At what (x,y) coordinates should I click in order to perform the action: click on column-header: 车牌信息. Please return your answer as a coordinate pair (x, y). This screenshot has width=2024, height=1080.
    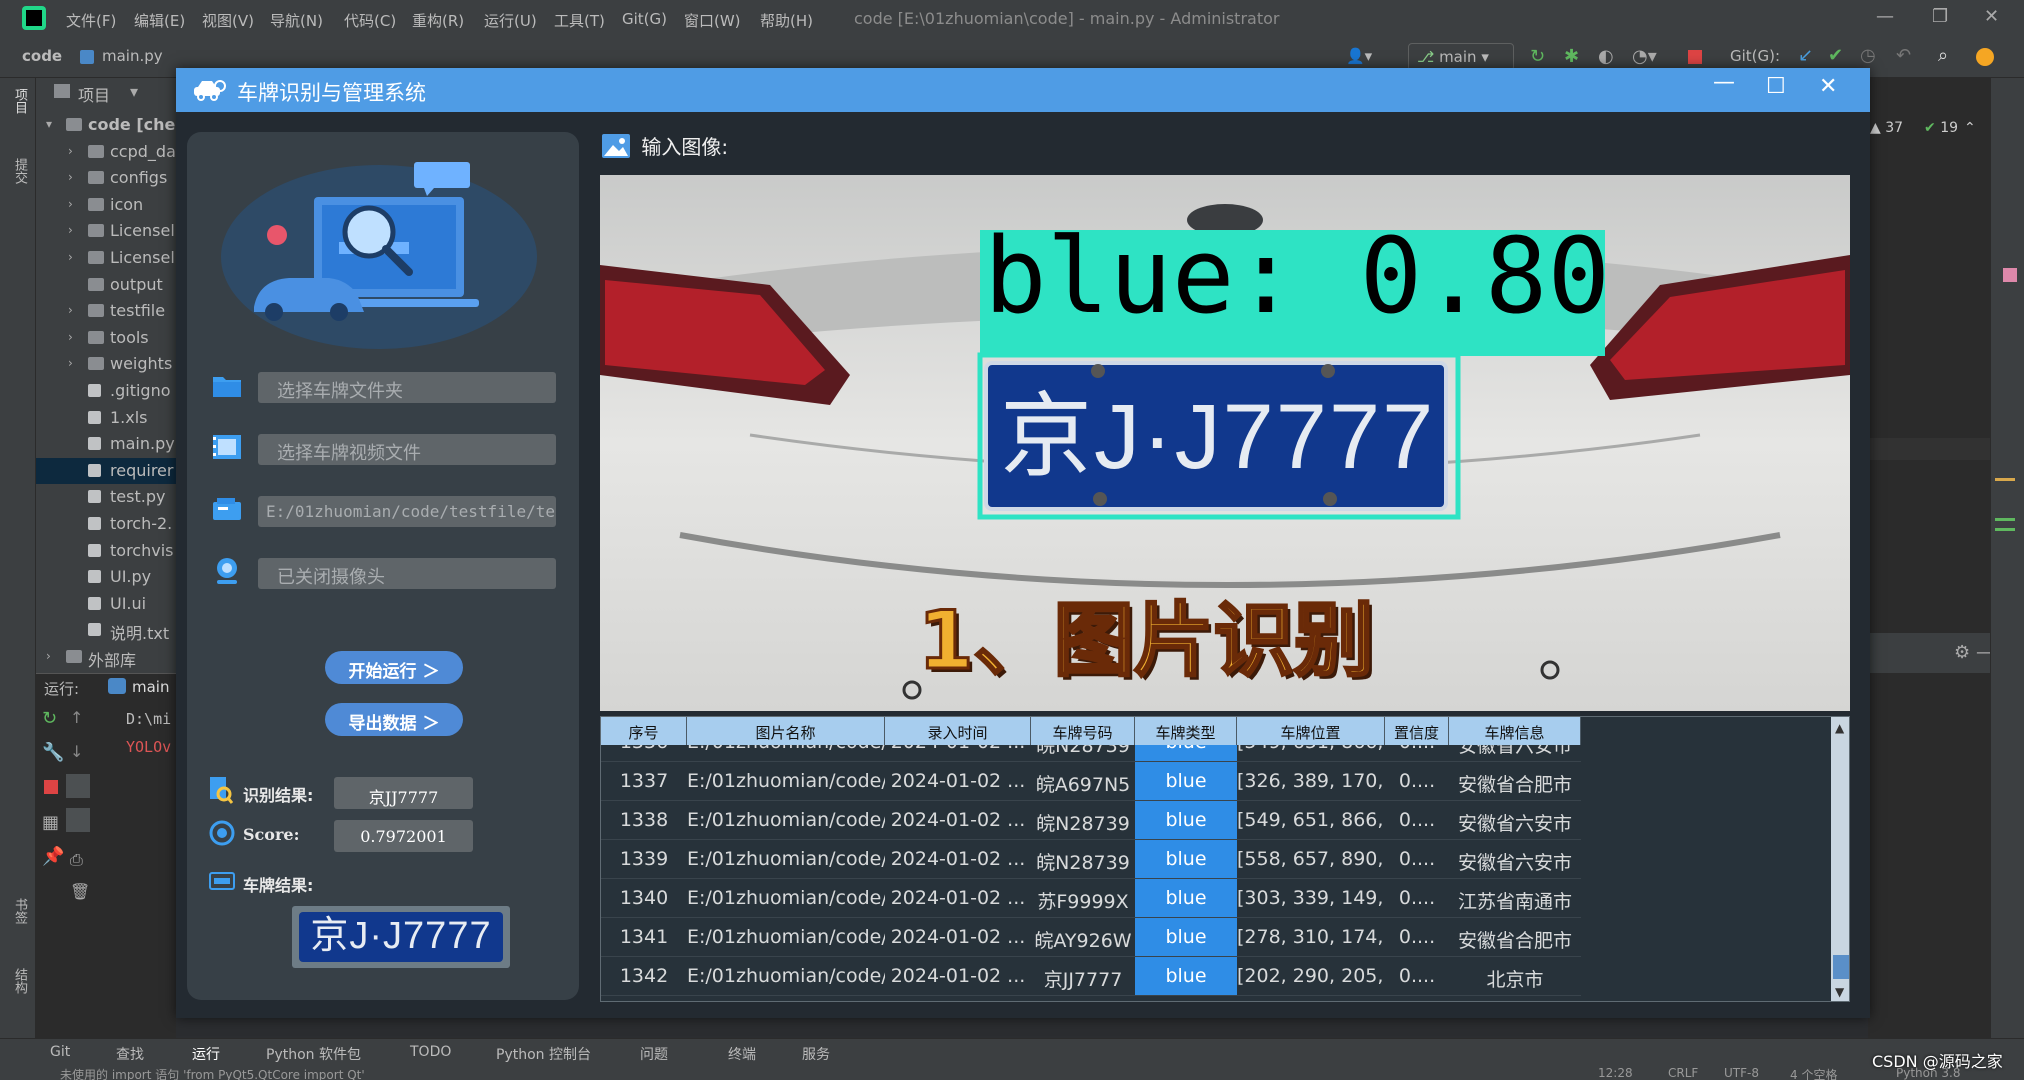
    Looking at the image, I should click on (1515, 731).